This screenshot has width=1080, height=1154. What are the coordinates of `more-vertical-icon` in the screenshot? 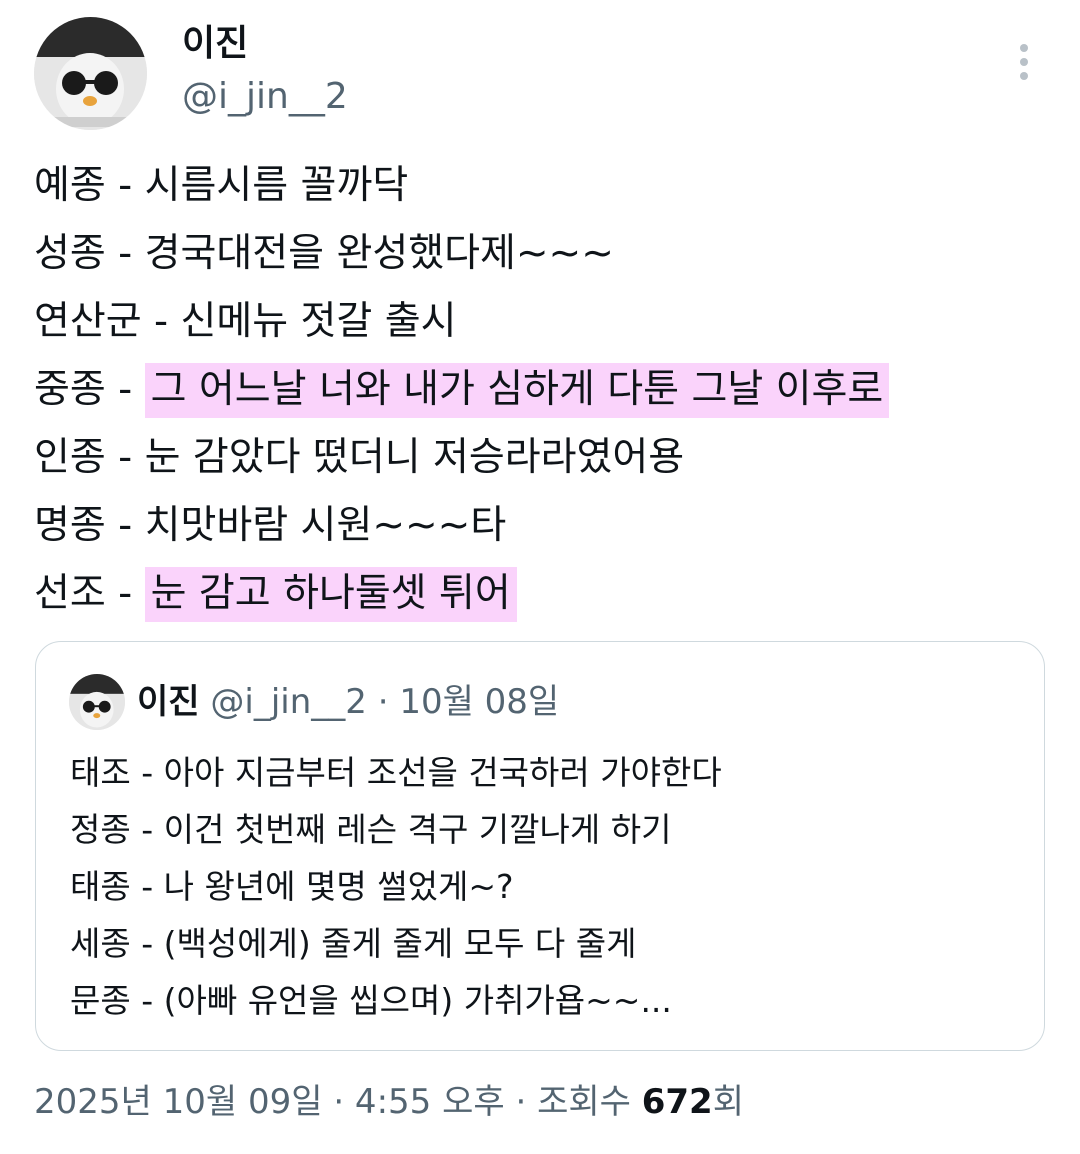 It's located at (1024, 62).